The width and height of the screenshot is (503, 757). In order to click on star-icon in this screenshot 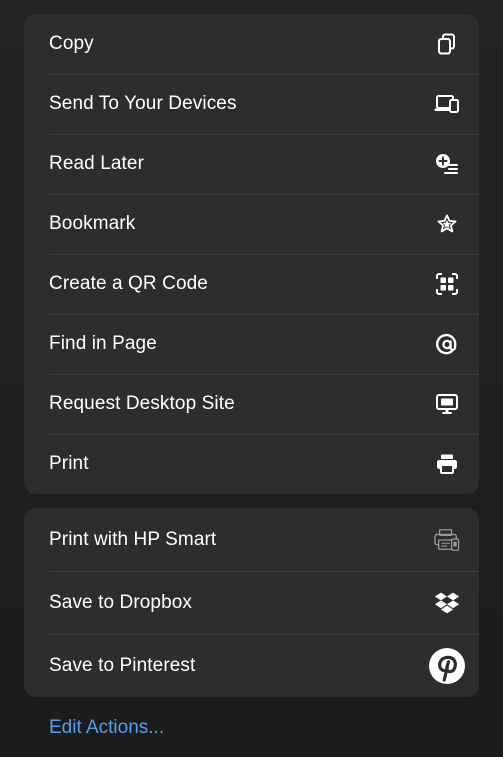, I will do `click(447, 224)`.